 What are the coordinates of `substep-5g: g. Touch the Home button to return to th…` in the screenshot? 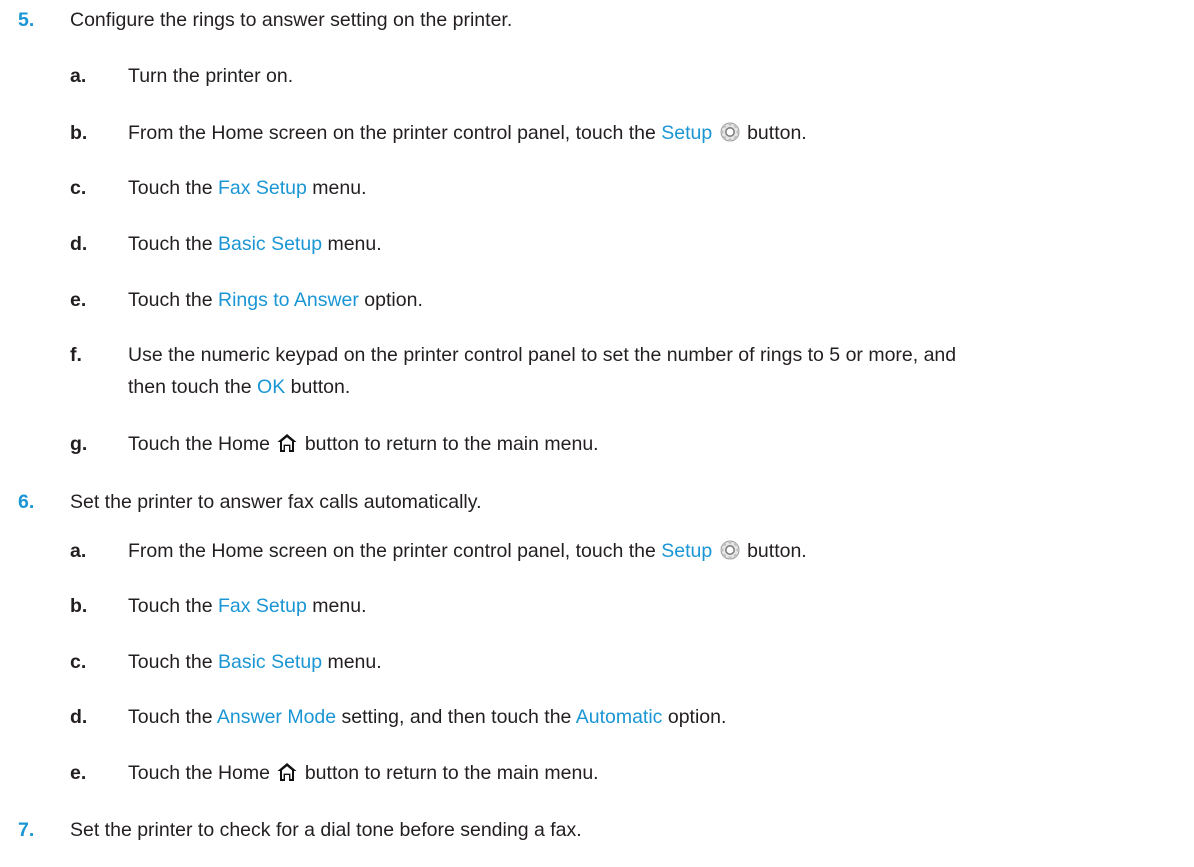 It's located at (625, 446).